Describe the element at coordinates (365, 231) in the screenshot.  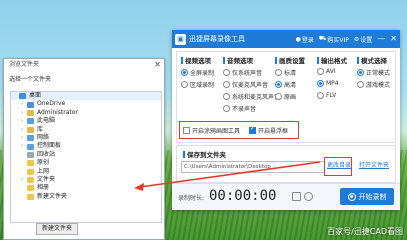
I see `watermark: 百家号/迅捷CAD看图` at that location.